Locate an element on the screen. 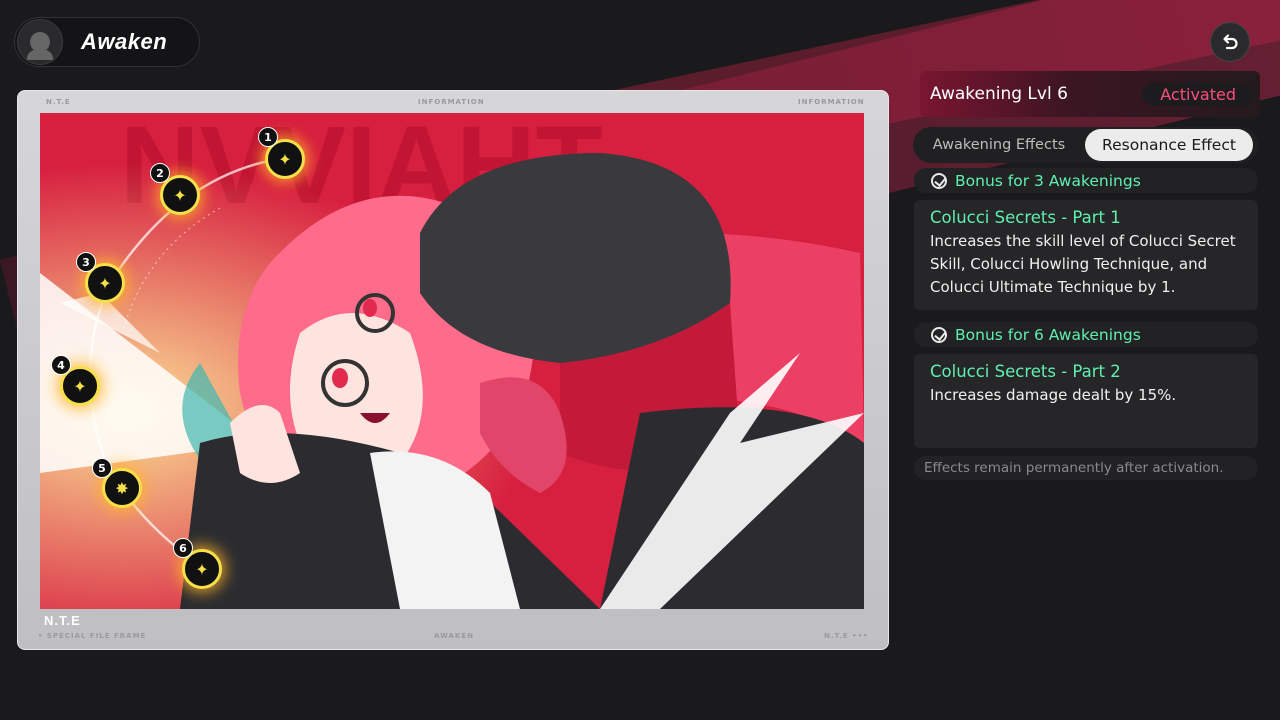 Image resolution: width=1280 pixels, height=720 pixels. return-icon is located at coordinates (1230, 42).